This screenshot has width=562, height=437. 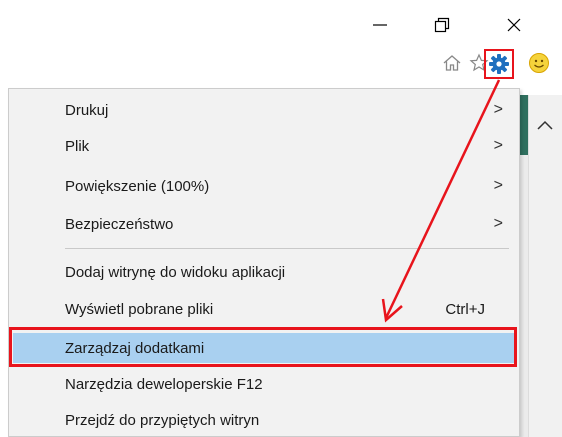 I want to click on chevron-up-icon, so click(x=545, y=125).